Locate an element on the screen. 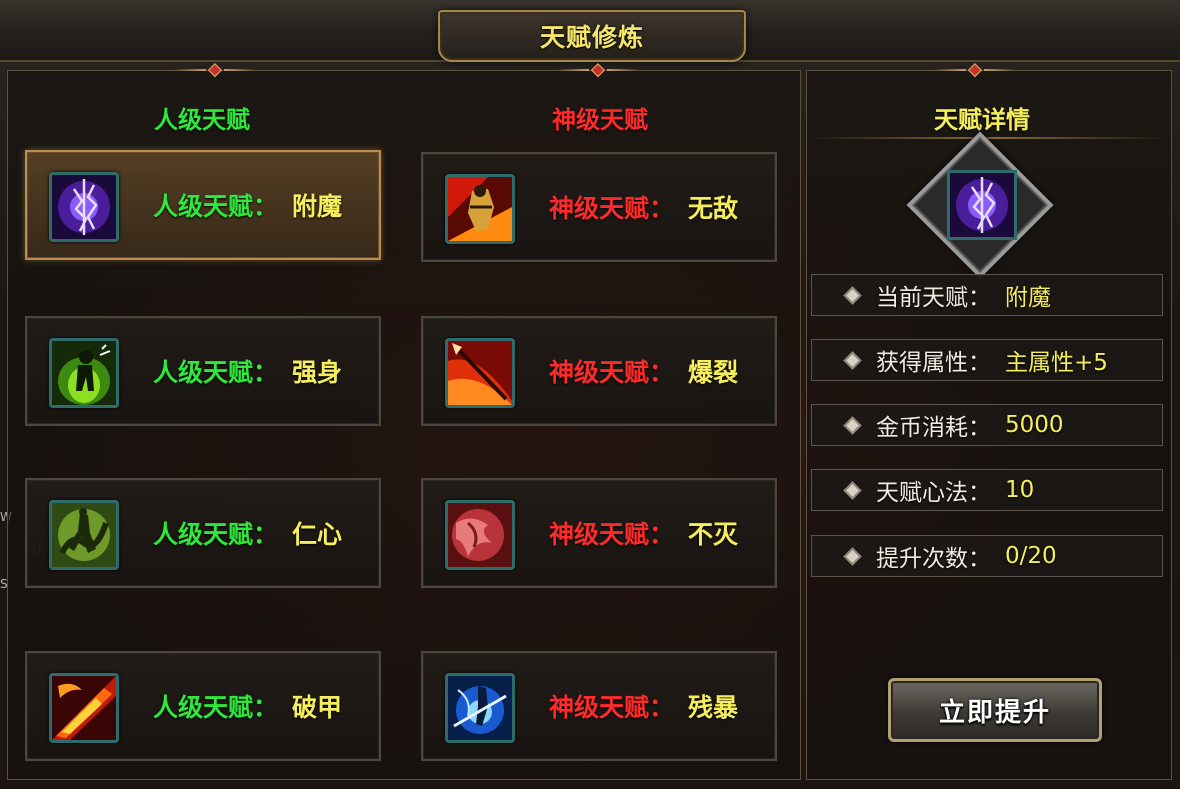 This screenshot has width=1180, height=789. divine-talent-card-immortal: 神级天赋： 不灭 is located at coordinates (599, 533).